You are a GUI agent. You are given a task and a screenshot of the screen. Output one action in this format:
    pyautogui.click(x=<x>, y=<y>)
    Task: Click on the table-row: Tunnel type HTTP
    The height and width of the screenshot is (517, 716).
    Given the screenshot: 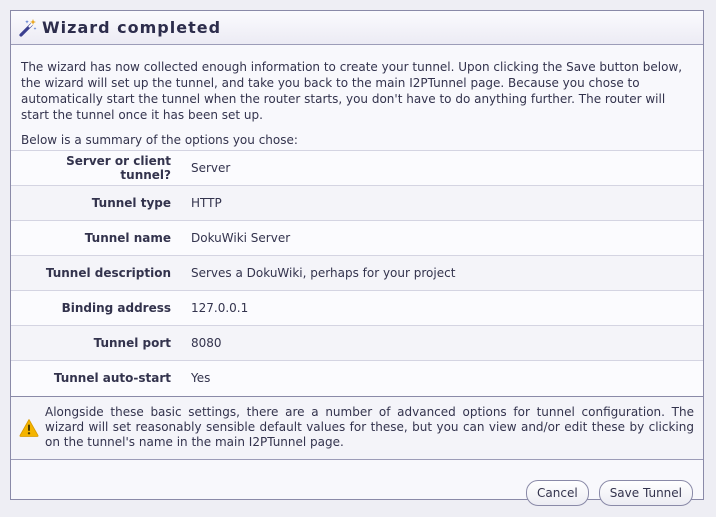 What is the action you would take?
    pyautogui.click(x=357, y=203)
    